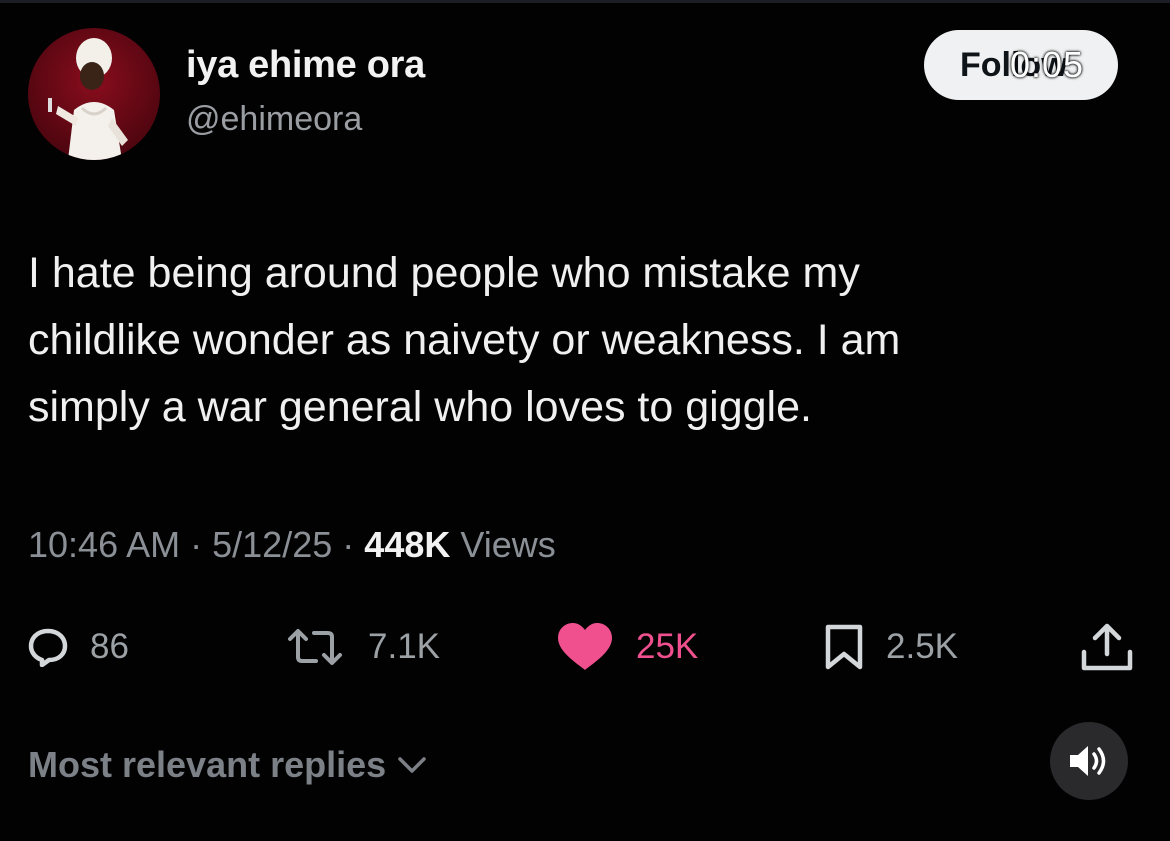 The width and height of the screenshot is (1170, 841). Describe the element at coordinates (412, 765) in the screenshot. I see `chevron-down-icon` at that location.